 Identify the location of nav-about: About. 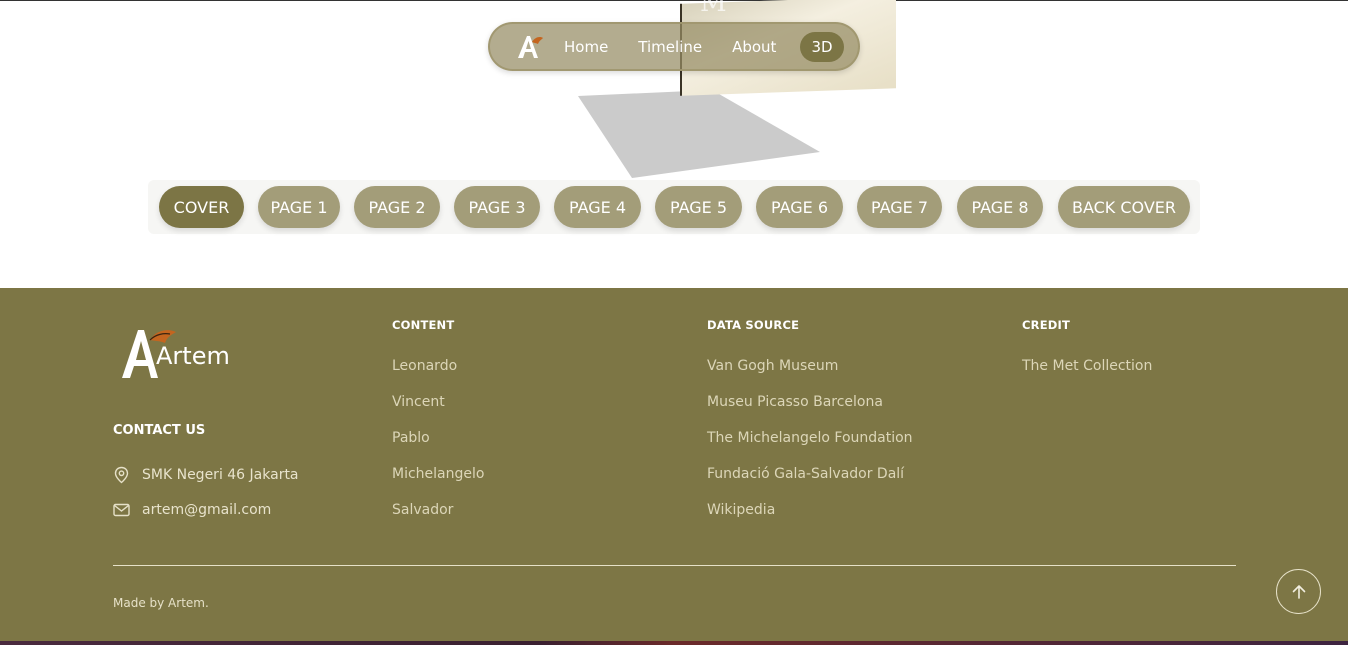
(754, 47).